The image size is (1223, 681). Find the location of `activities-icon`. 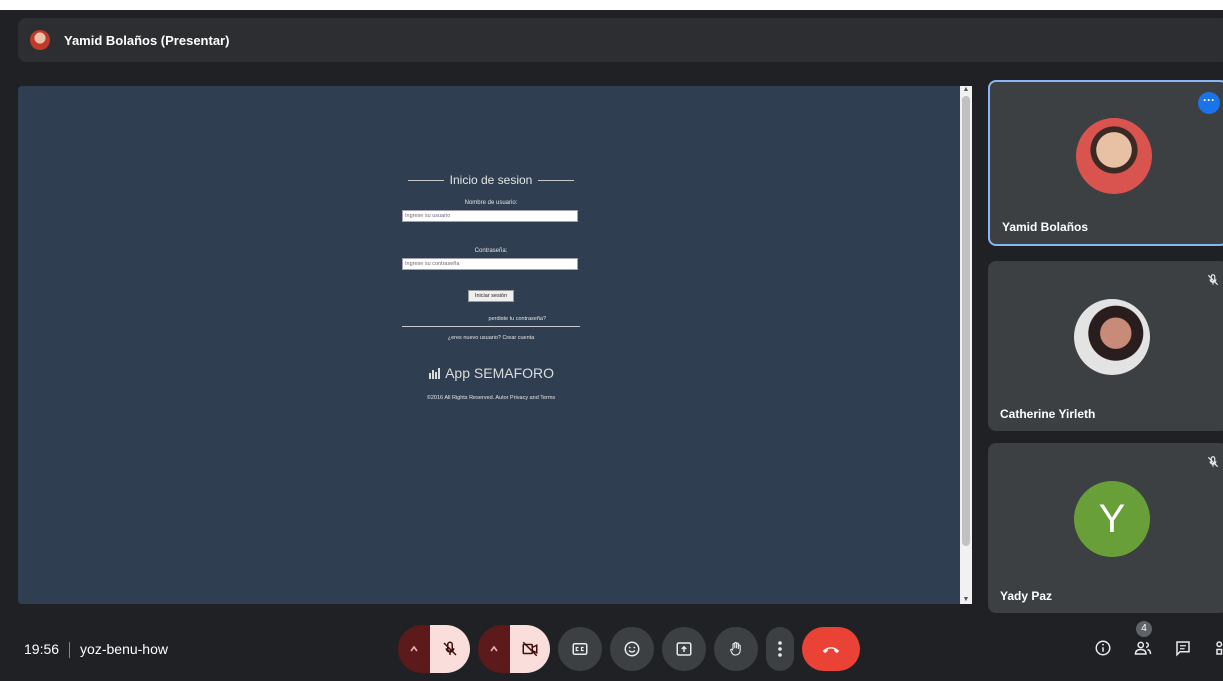

activities-icon is located at coordinates (1219, 648).